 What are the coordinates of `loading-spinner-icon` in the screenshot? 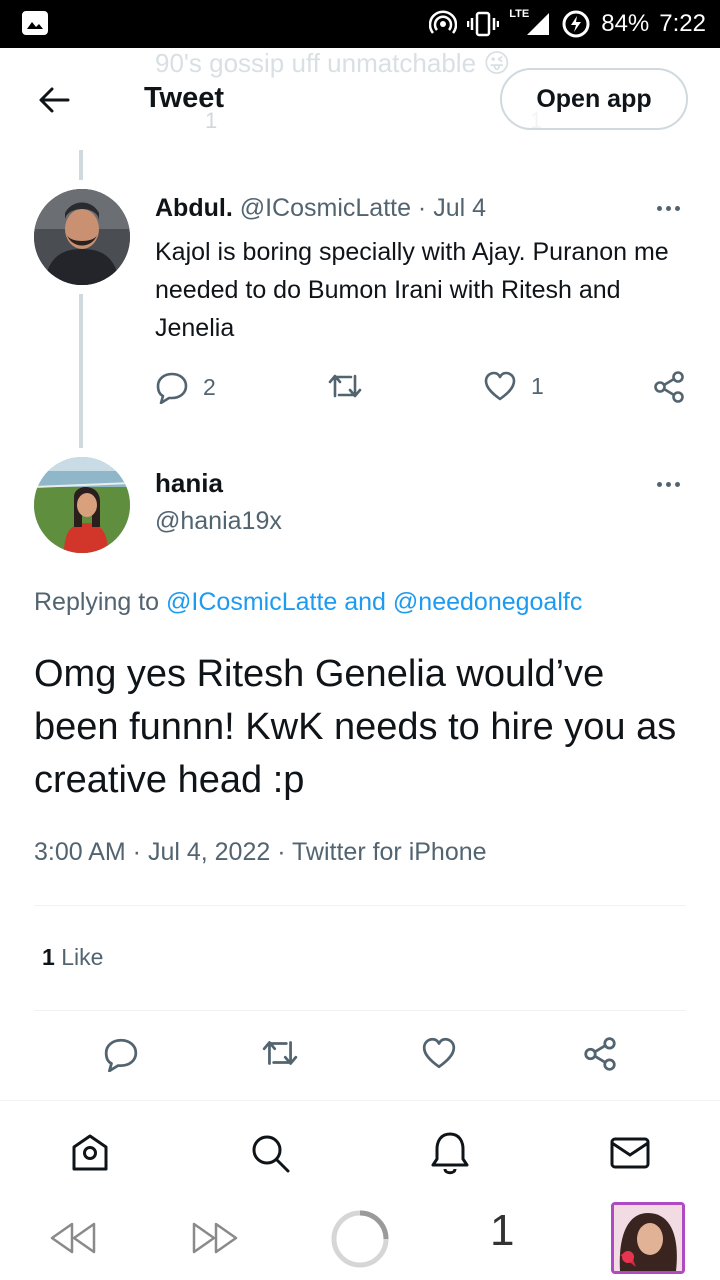 It's located at (360, 1239).